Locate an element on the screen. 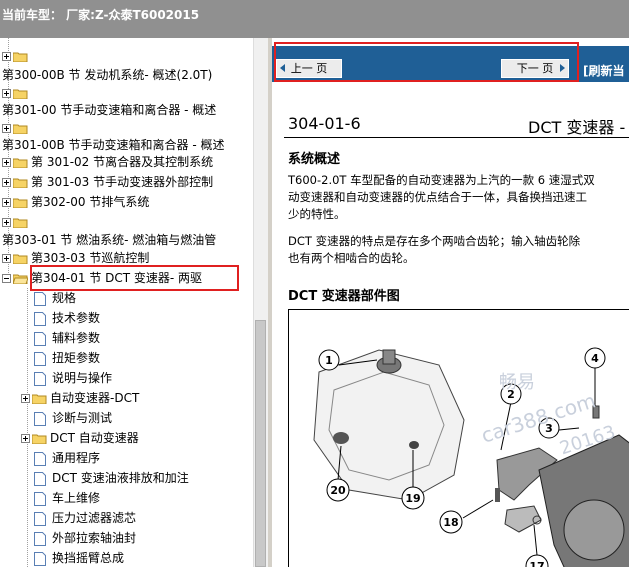 Image resolution: width=629 pixels, height=567 pixels. tree-leaf-torque: 扭矩参数 is located at coordinates (67, 358).